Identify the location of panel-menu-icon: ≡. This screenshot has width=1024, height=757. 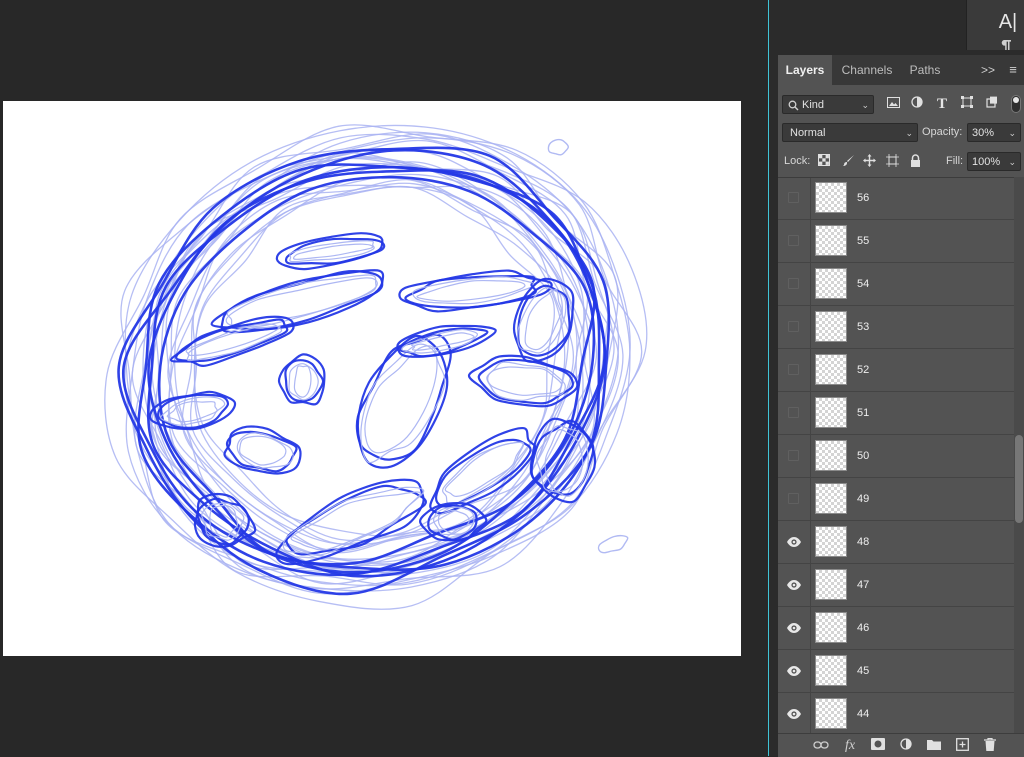
(1013, 70).